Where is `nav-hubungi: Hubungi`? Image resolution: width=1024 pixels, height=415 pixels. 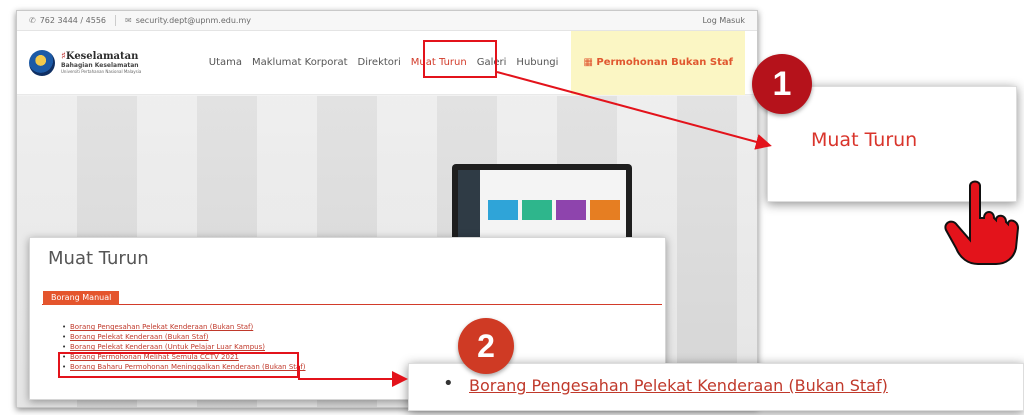
nav-hubungi: Hubungi is located at coordinates (537, 63).